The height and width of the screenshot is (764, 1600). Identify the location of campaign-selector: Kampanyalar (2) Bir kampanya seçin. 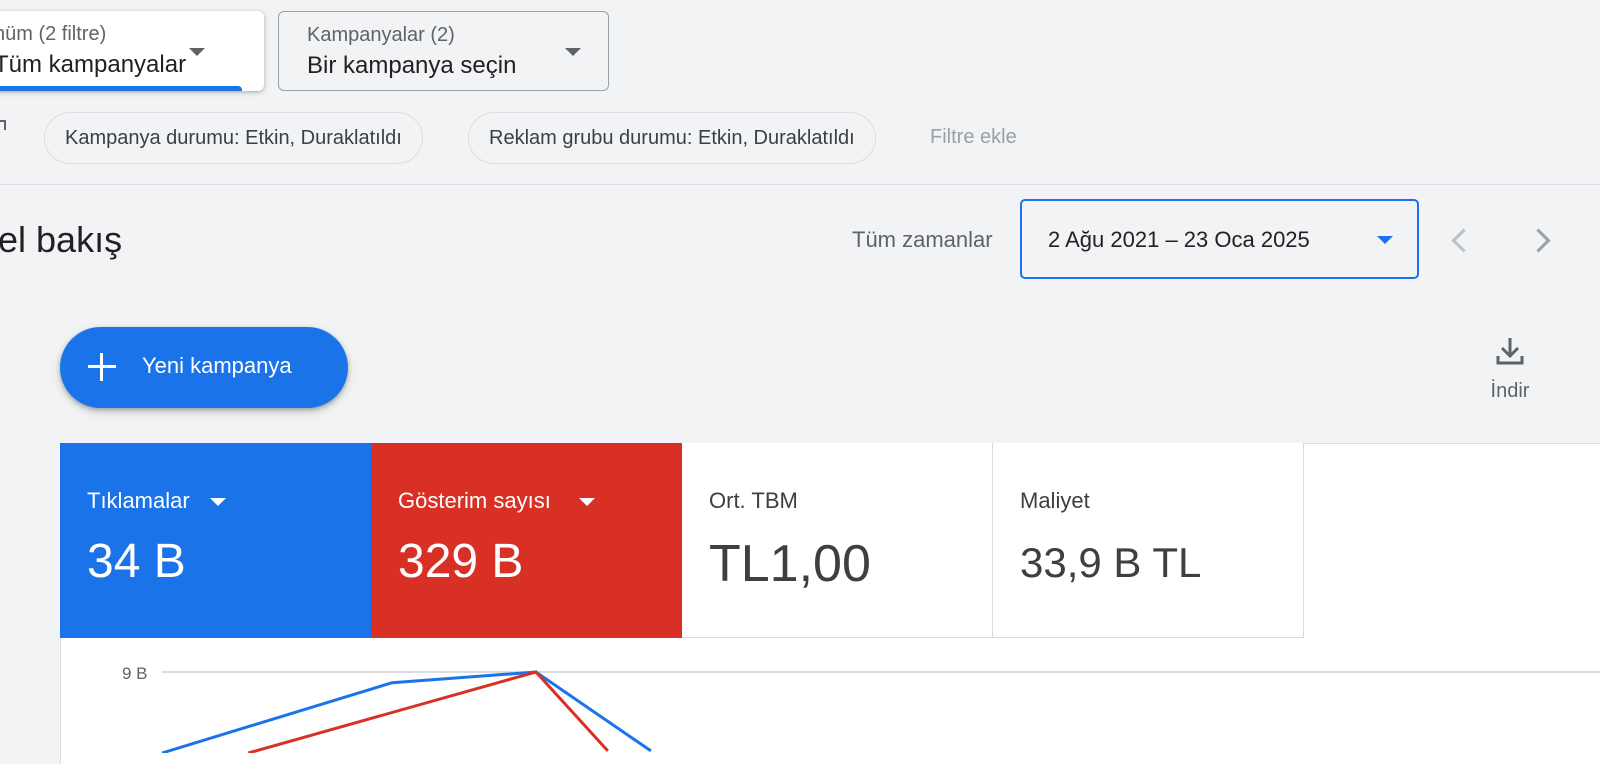
(443, 51).